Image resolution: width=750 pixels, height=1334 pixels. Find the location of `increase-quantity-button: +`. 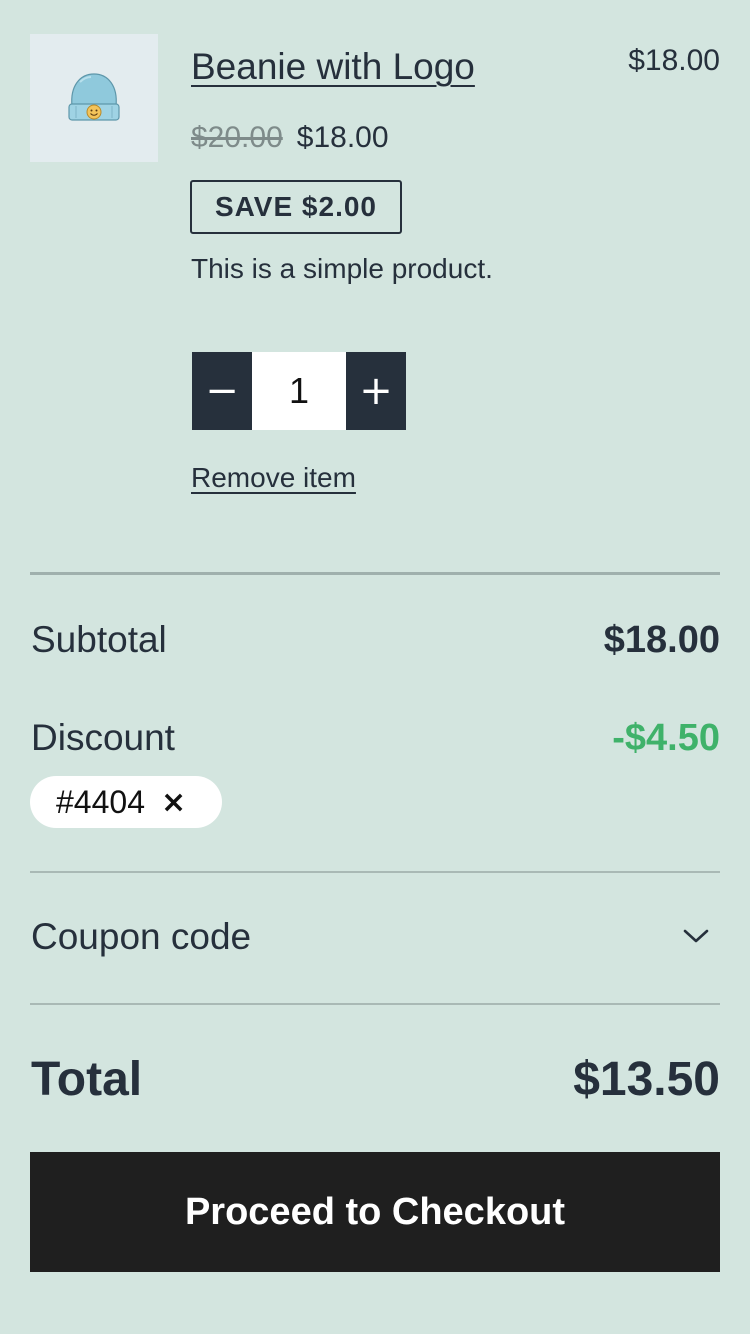

increase-quantity-button: + is located at coordinates (376, 391).